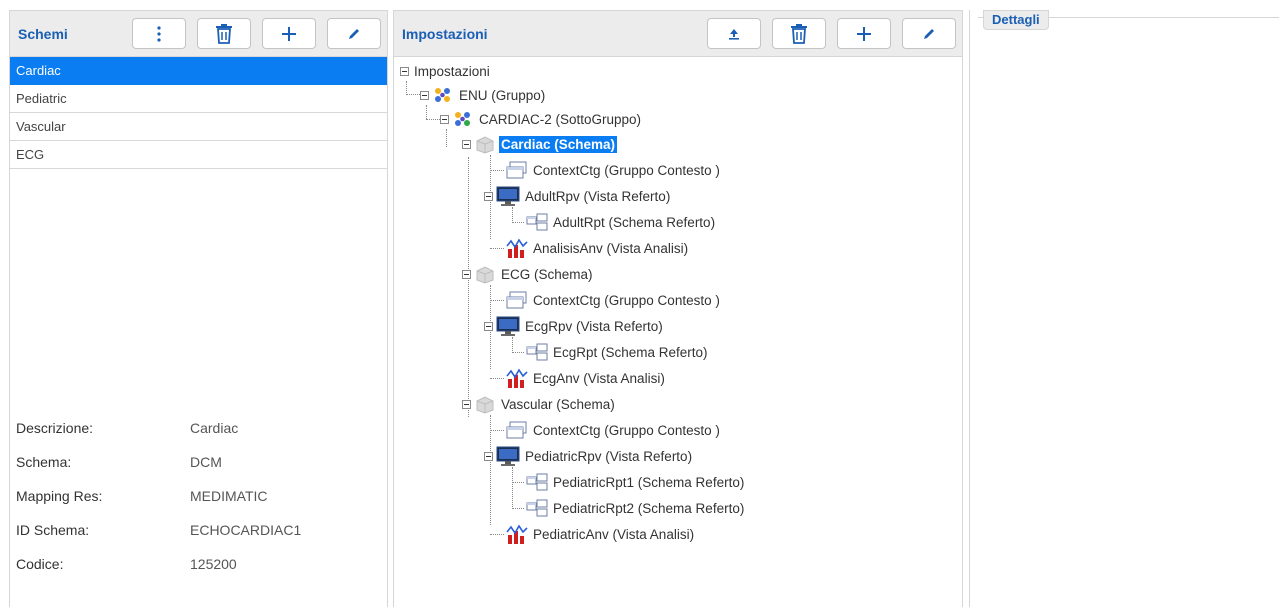  I want to click on tree-node-analisis-anv: AnalisisAnv (Vista Analisi), so click(590, 248).